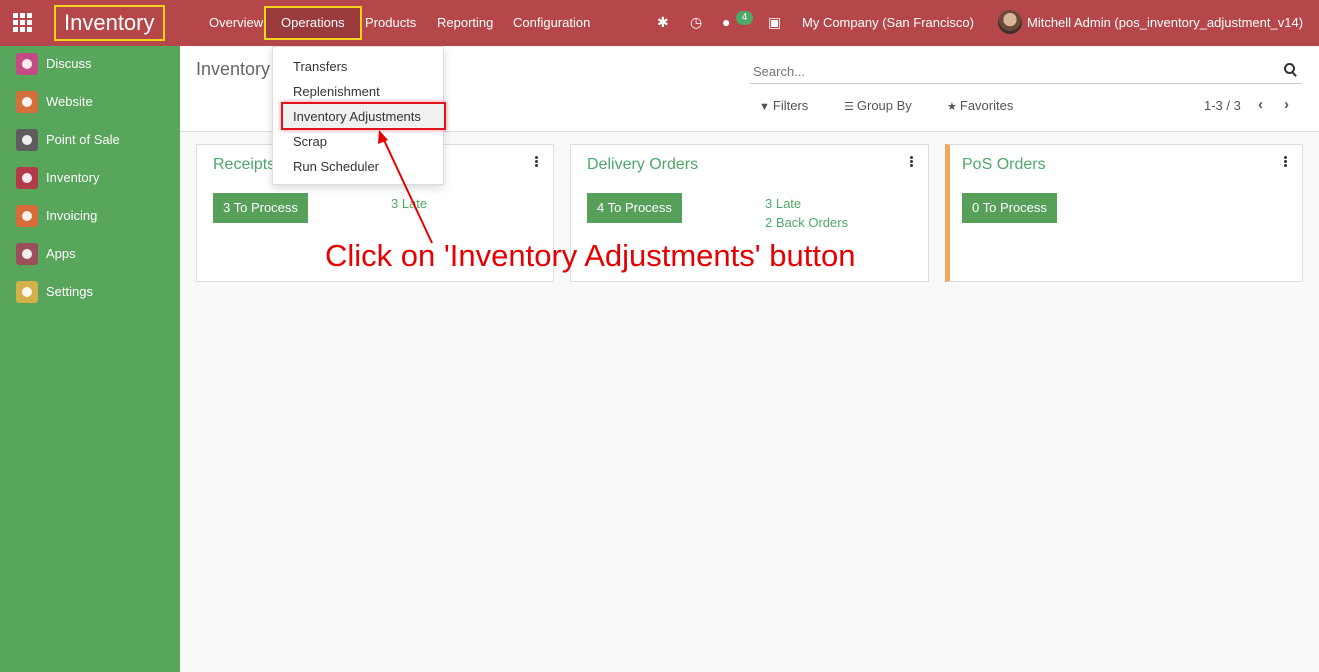  What do you see at coordinates (405, 187) in the screenshot?
I see `annotation-arrow` at bounding box center [405, 187].